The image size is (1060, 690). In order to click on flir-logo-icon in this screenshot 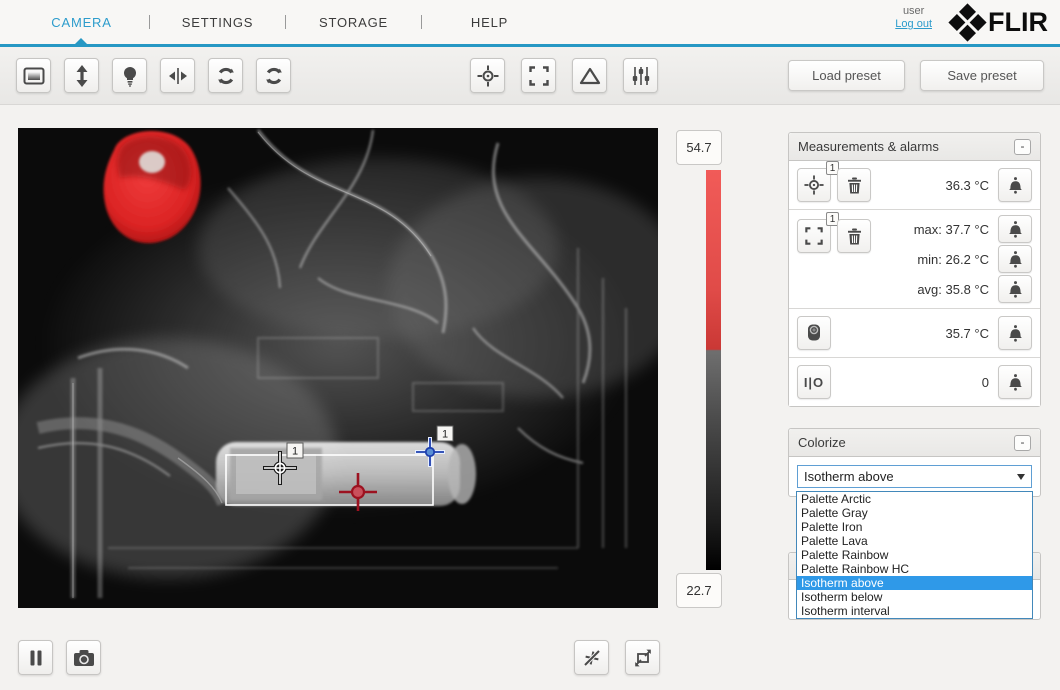, I will do `click(967, 22)`.